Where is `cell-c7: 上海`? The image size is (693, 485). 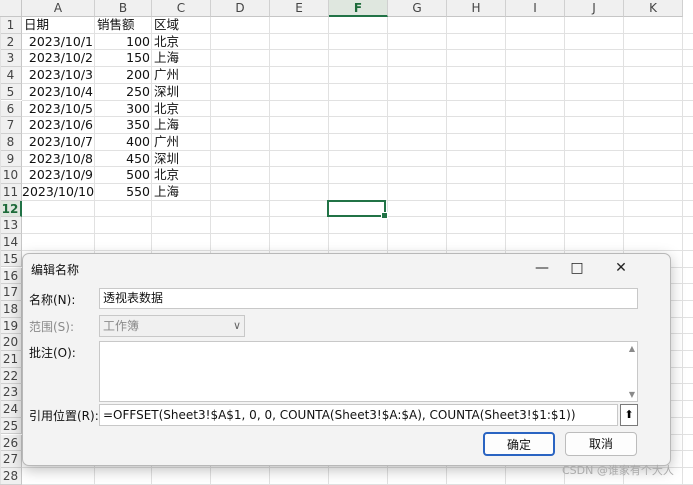
cell-c7: 上海 is located at coordinates (181, 125).